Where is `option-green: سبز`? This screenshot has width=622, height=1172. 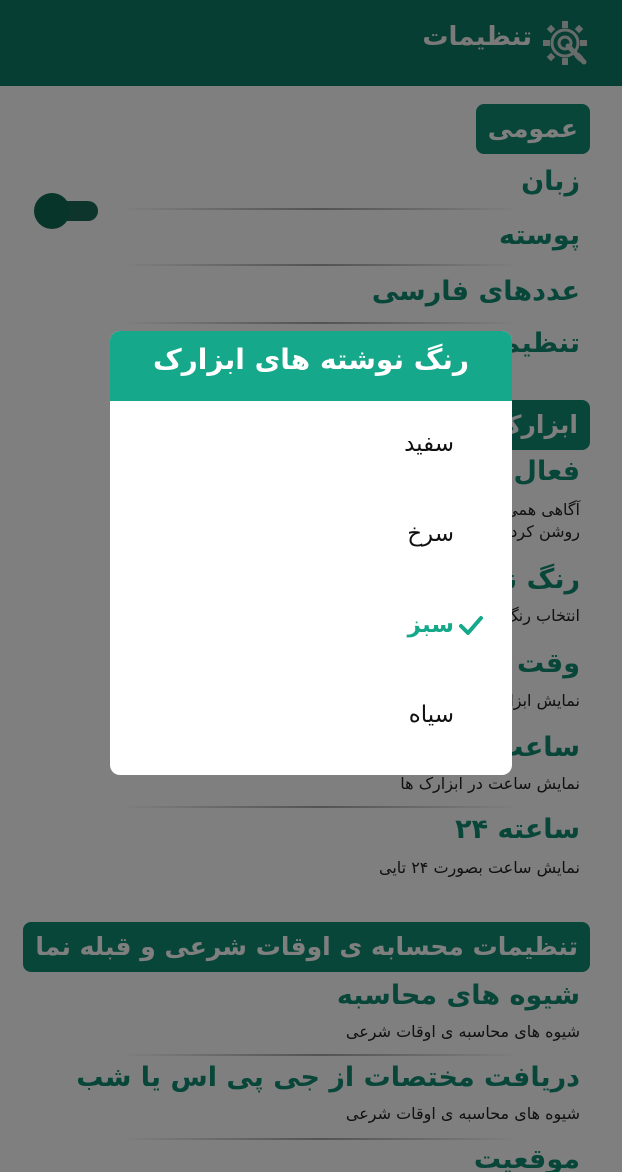
option-green: سبز is located at coordinates (304, 625).